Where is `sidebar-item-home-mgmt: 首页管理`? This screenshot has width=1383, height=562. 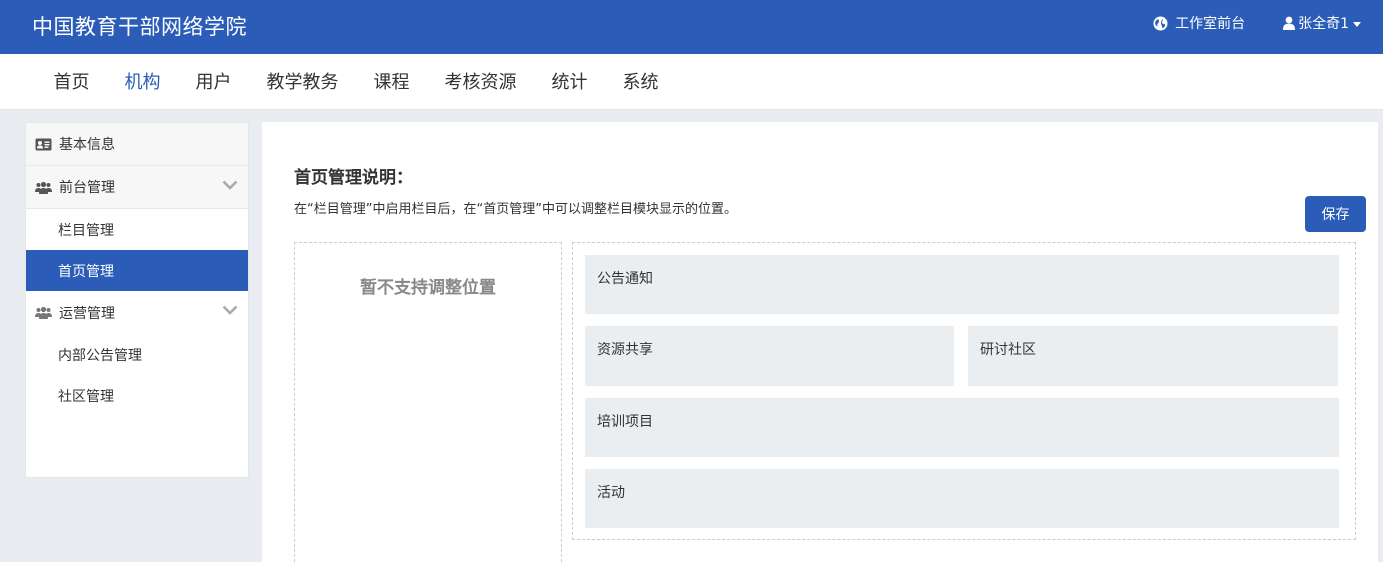
sidebar-item-home-mgmt: 首页管理 is located at coordinates (137, 270).